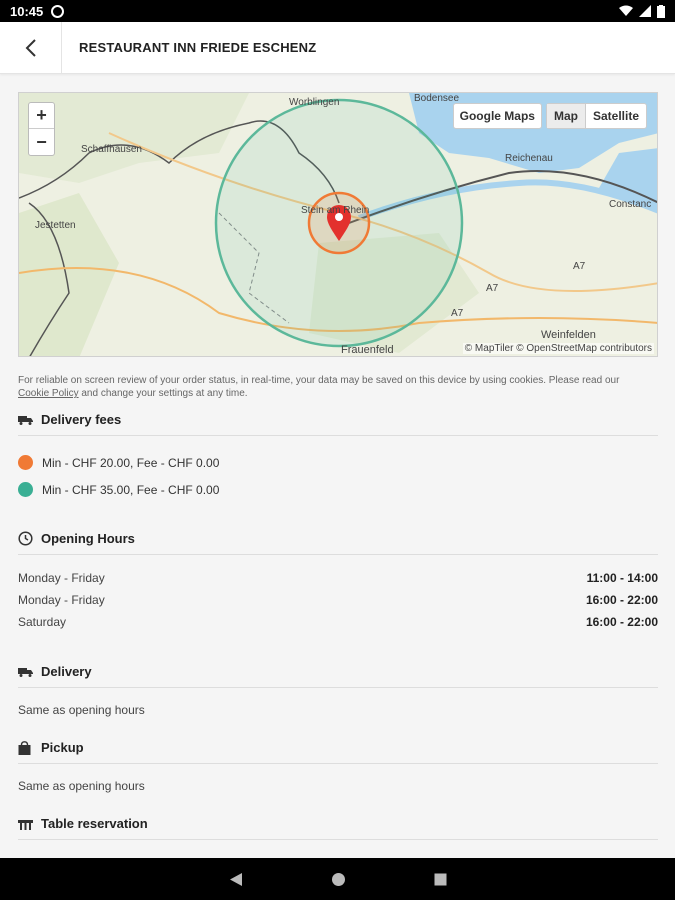 Image resolution: width=675 pixels, height=900 pixels. Describe the element at coordinates (131, 462) in the screenshot. I see `fee-label: Min - CHF 20.00, Fee - CHF 0.00` at that location.